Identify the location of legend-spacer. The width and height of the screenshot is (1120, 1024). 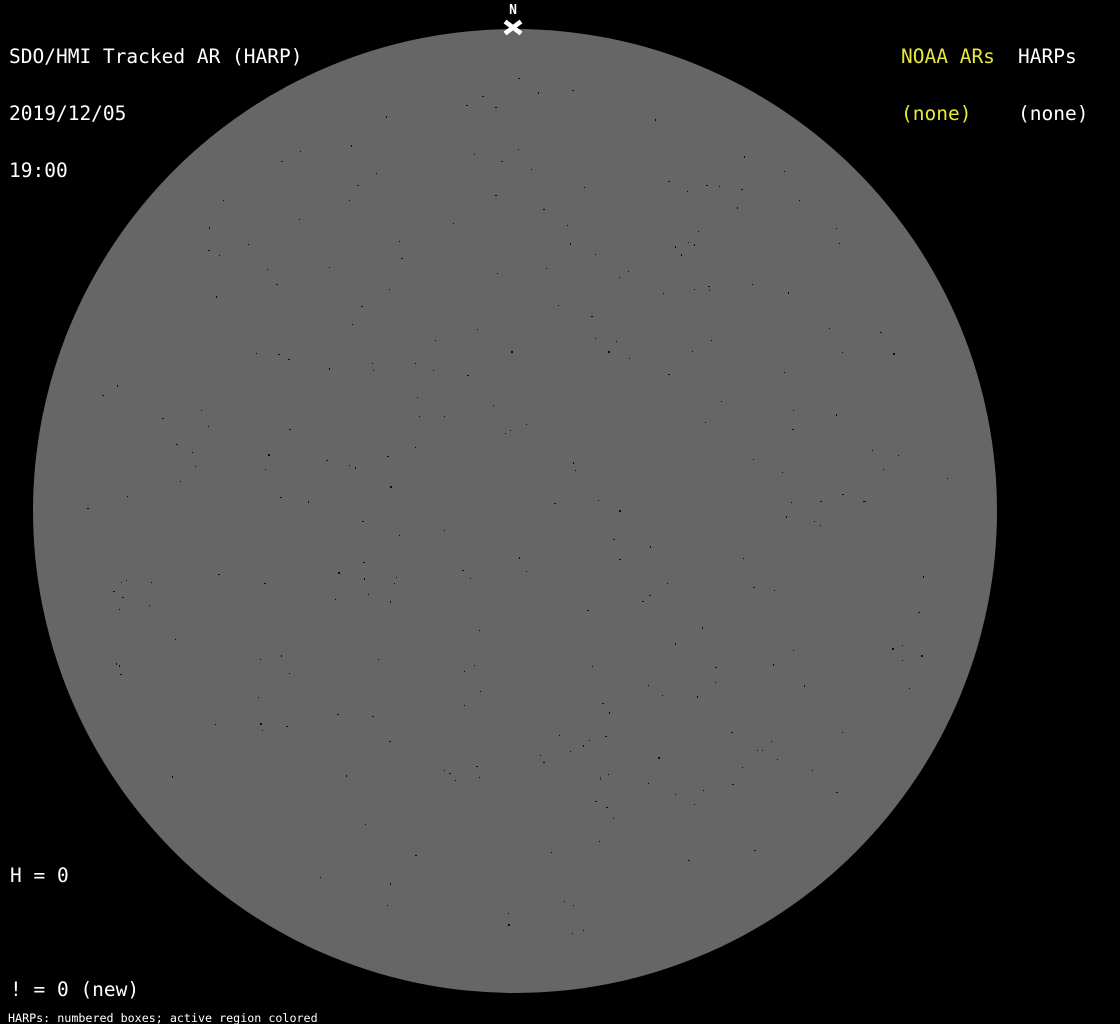
(121, 932).